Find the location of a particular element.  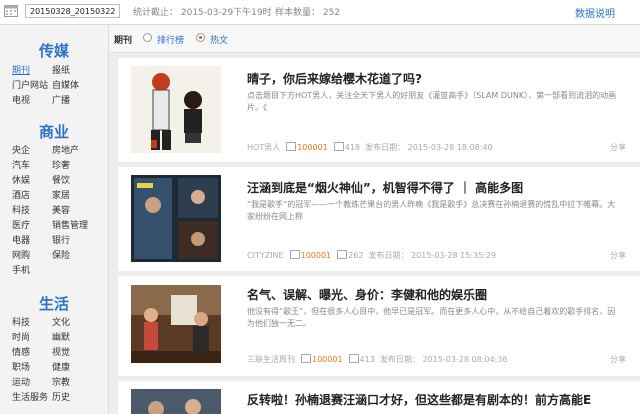

sidebar-item: 幽默 is located at coordinates (72, 338).